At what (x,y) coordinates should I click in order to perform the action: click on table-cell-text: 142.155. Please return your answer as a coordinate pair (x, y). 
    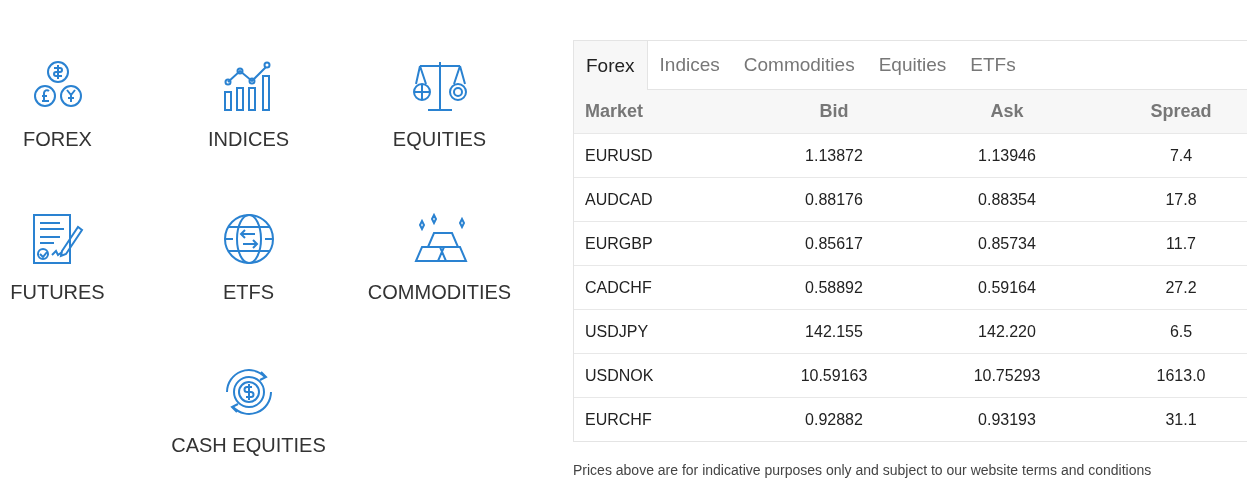
    Looking at the image, I should click on (834, 331).